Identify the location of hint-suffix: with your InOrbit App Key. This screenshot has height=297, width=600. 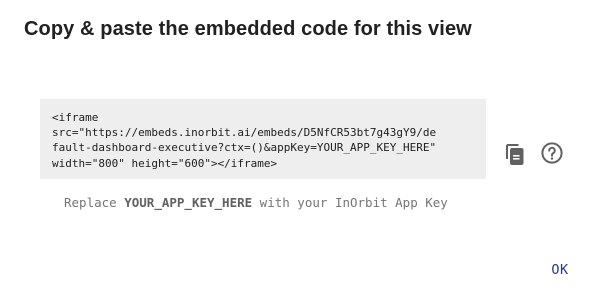
(350, 202).